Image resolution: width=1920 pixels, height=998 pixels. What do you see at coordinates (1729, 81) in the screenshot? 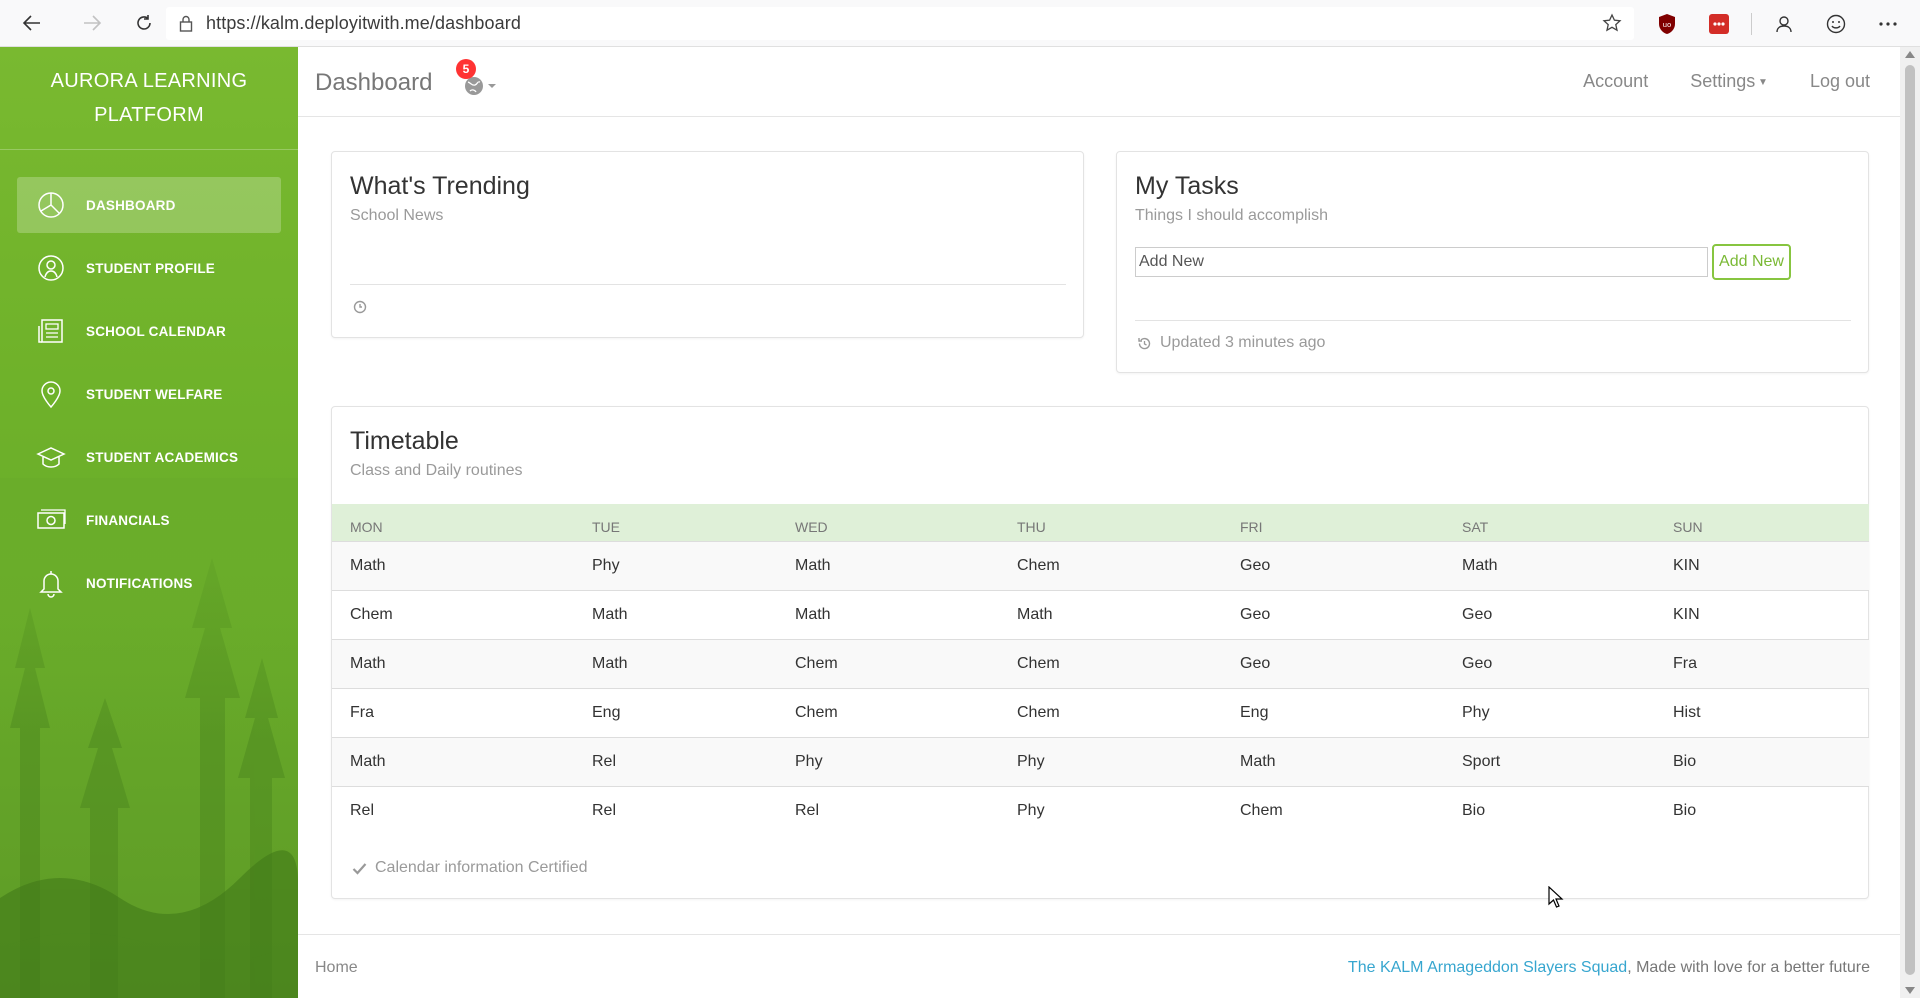
I see `settings-dropdown: Settings ▼` at bounding box center [1729, 81].